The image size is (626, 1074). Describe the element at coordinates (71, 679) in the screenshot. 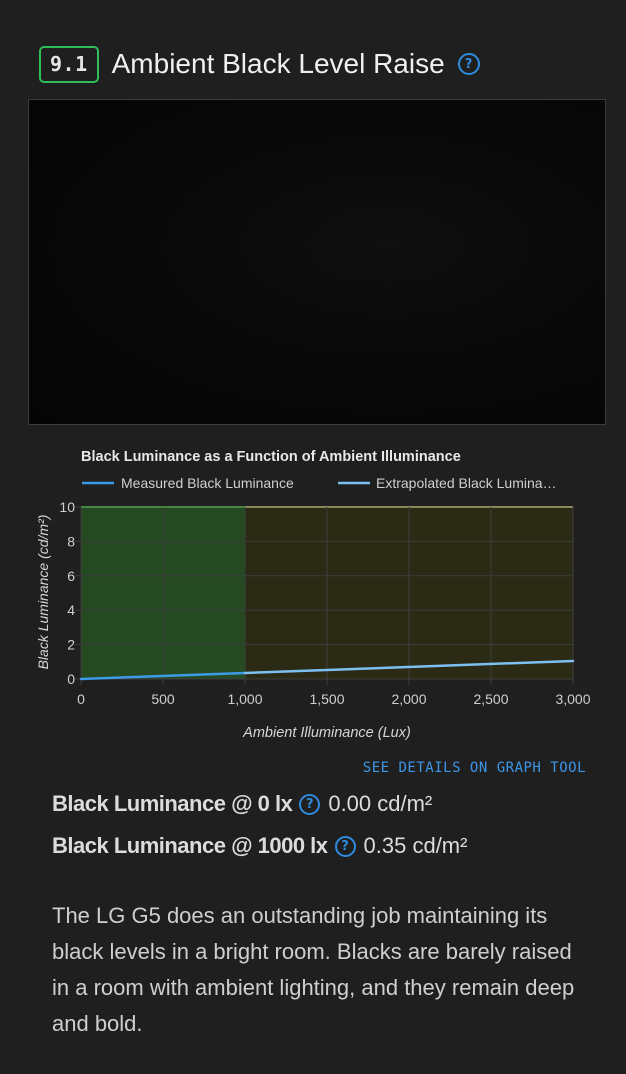

I see `y-tick-label-0: 0` at that location.